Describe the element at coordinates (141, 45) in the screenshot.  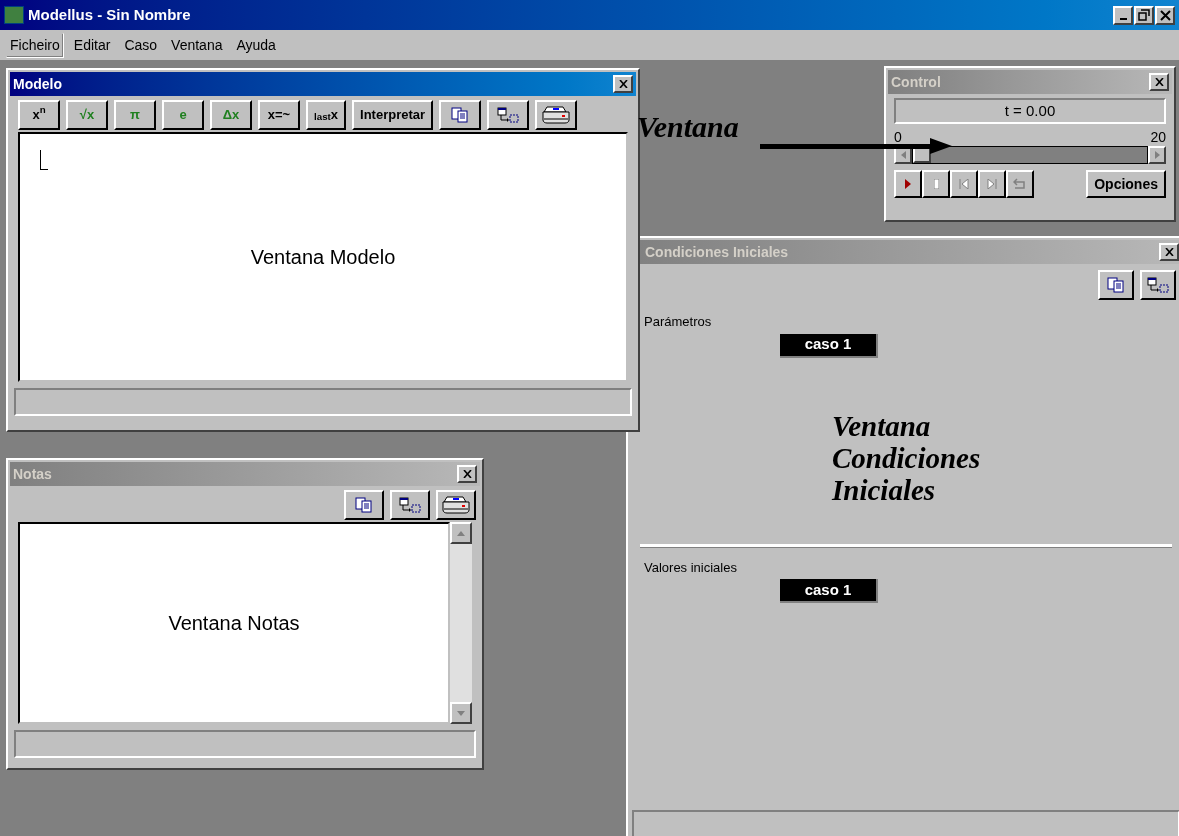
I see `menu-item: Caso` at that location.